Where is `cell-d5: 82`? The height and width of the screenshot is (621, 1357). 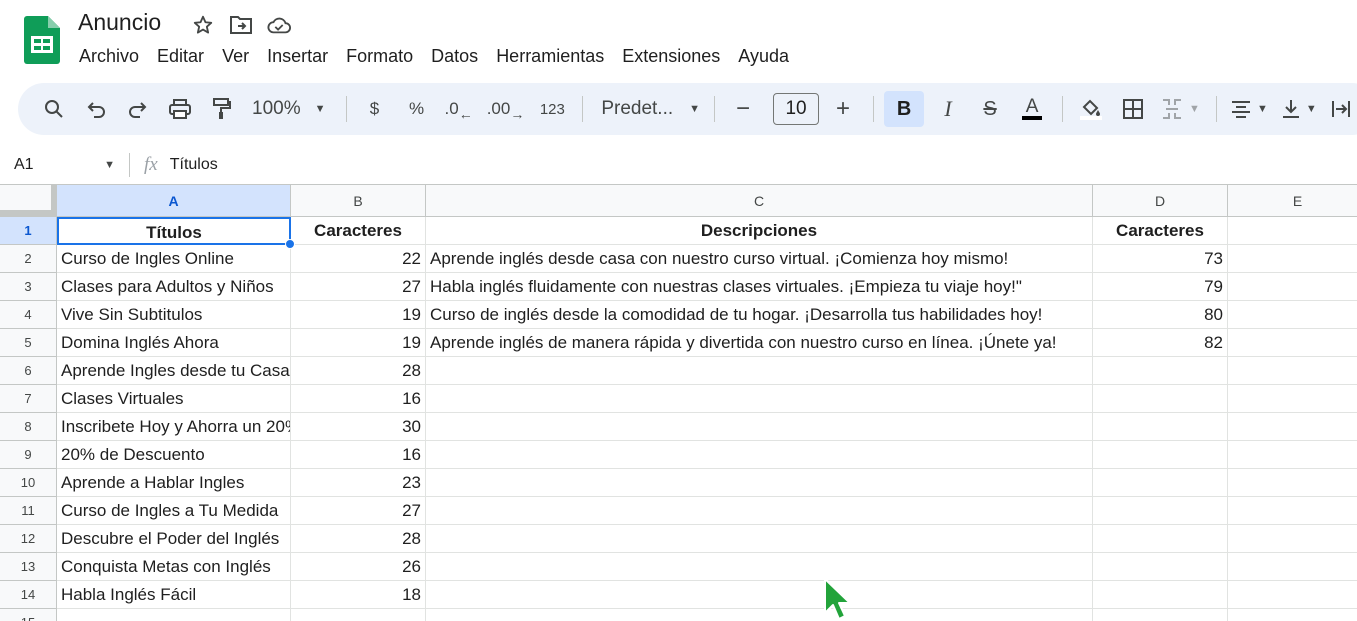
cell-d5: 82 is located at coordinates (1160, 343).